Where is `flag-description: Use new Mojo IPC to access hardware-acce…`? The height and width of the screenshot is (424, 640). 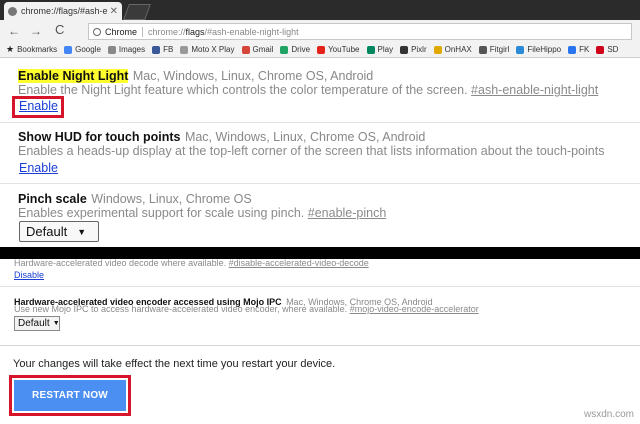 flag-description: Use new Mojo IPC to access hardware-acce… is located at coordinates (181, 309).